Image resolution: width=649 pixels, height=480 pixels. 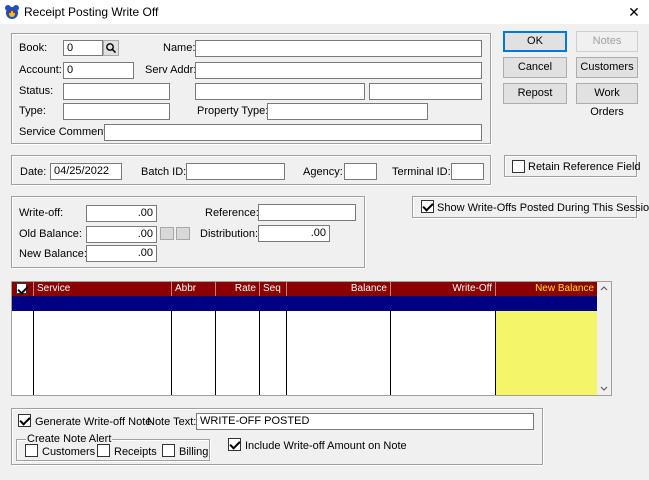 I want to click on writeoff-label: Write-off:, so click(x=41, y=213).